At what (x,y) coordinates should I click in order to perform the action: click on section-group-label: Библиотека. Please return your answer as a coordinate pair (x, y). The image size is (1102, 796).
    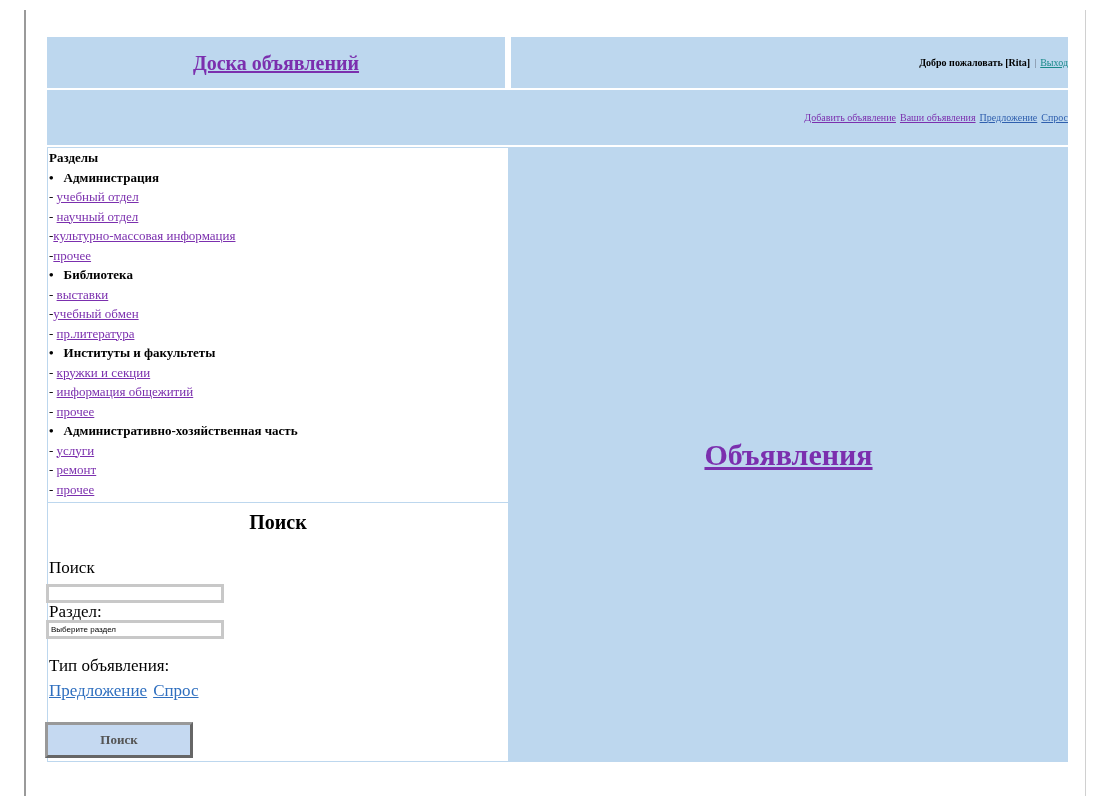
    Looking at the image, I should click on (98, 275).